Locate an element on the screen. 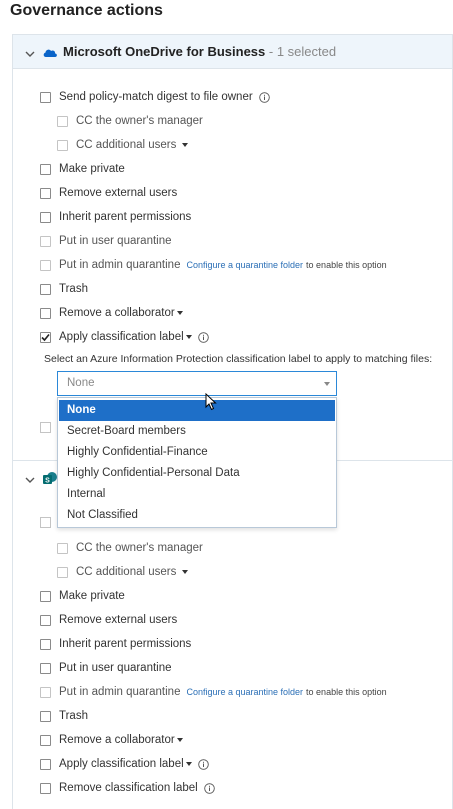  onedrive-cloud-icon is located at coordinates (50, 54).